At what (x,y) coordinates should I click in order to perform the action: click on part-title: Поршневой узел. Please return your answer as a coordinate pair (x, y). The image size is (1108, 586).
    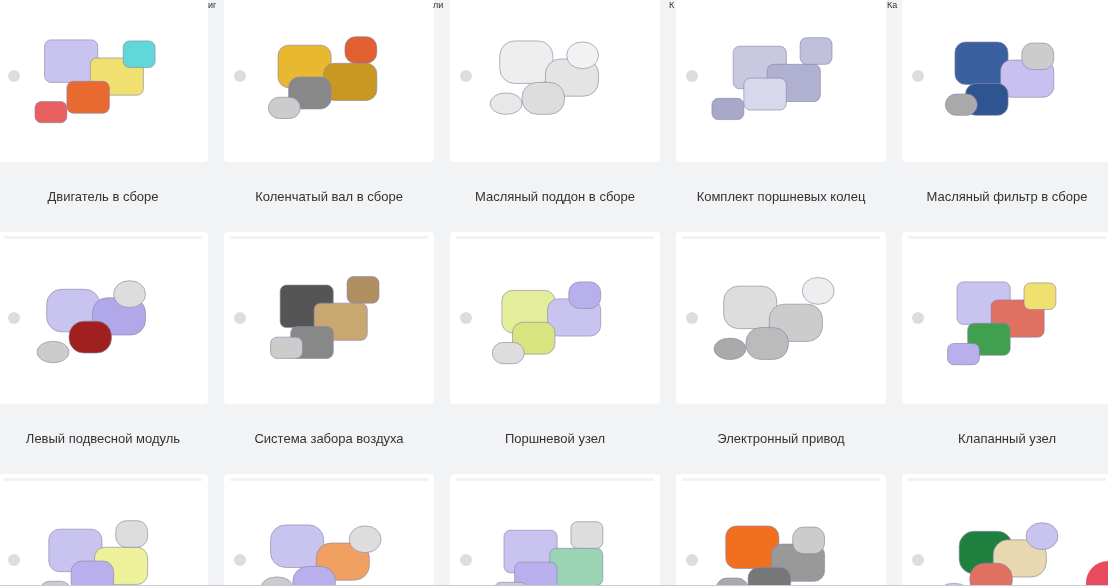
    Looking at the image, I should click on (555, 439).